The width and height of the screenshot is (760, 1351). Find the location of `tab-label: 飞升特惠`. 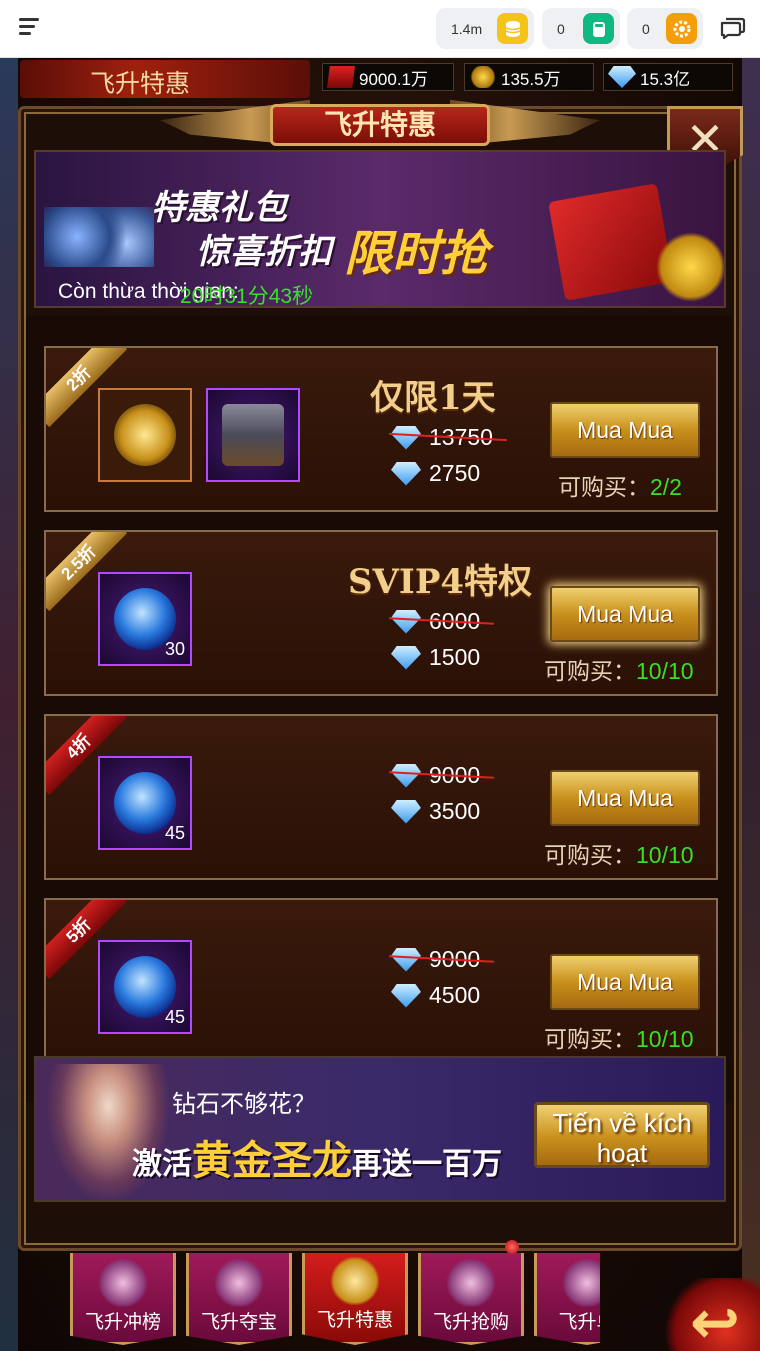

tab-label: 飞升特惠 is located at coordinates (354, 1320).